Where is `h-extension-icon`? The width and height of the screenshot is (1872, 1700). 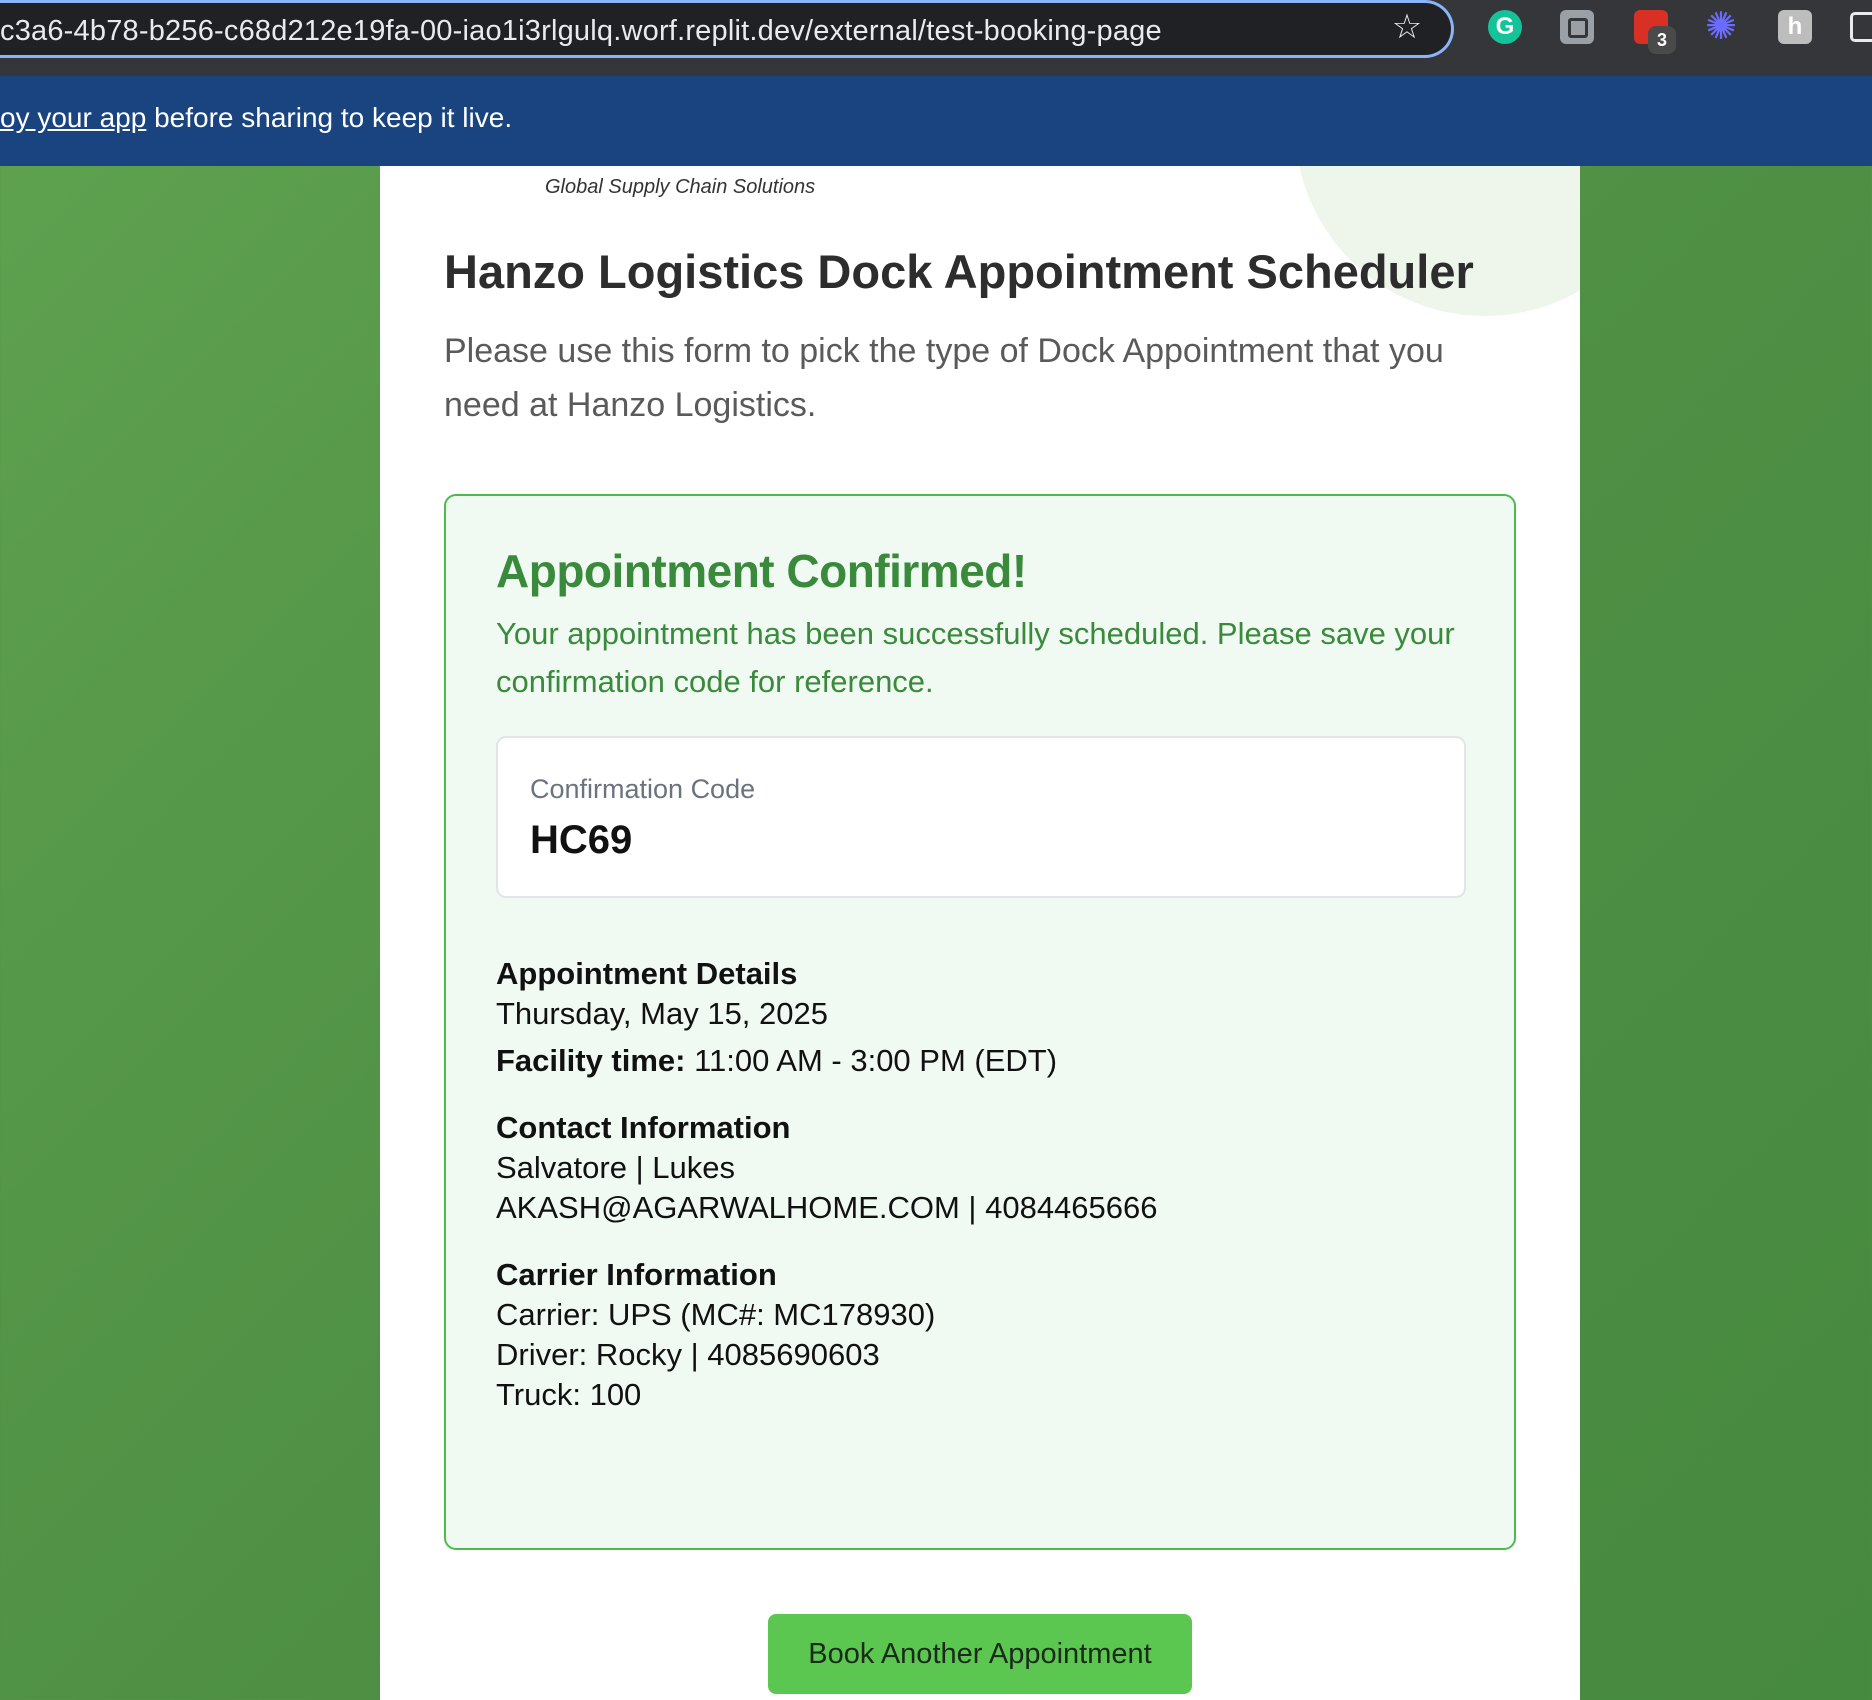 h-extension-icon is located at coordinates (1795, 27).